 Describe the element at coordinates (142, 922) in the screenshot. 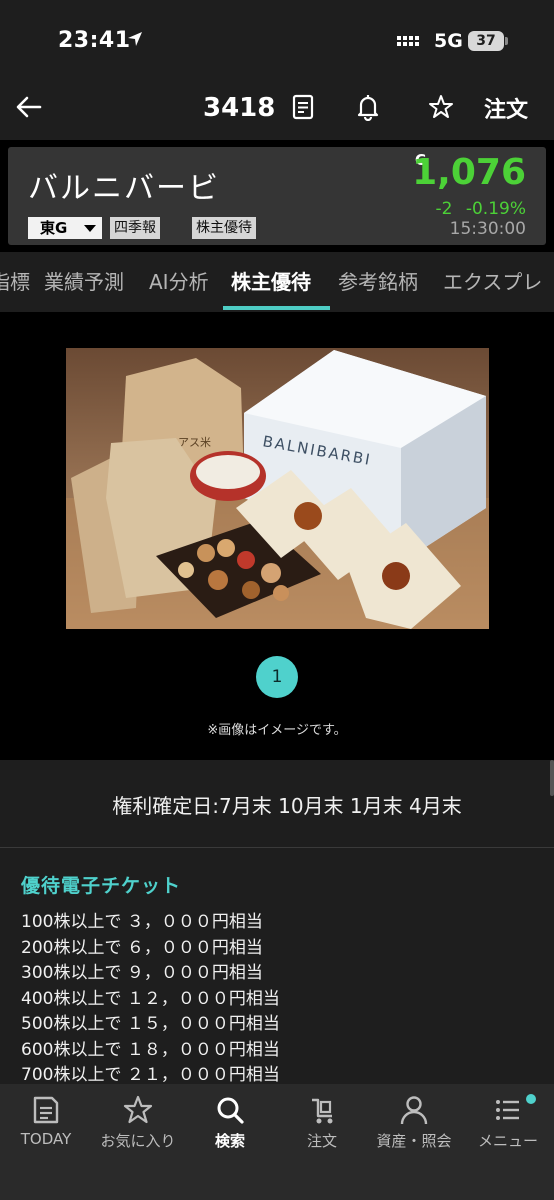

I see `list-item: 100株以上で ３，０００円相当` at that location.